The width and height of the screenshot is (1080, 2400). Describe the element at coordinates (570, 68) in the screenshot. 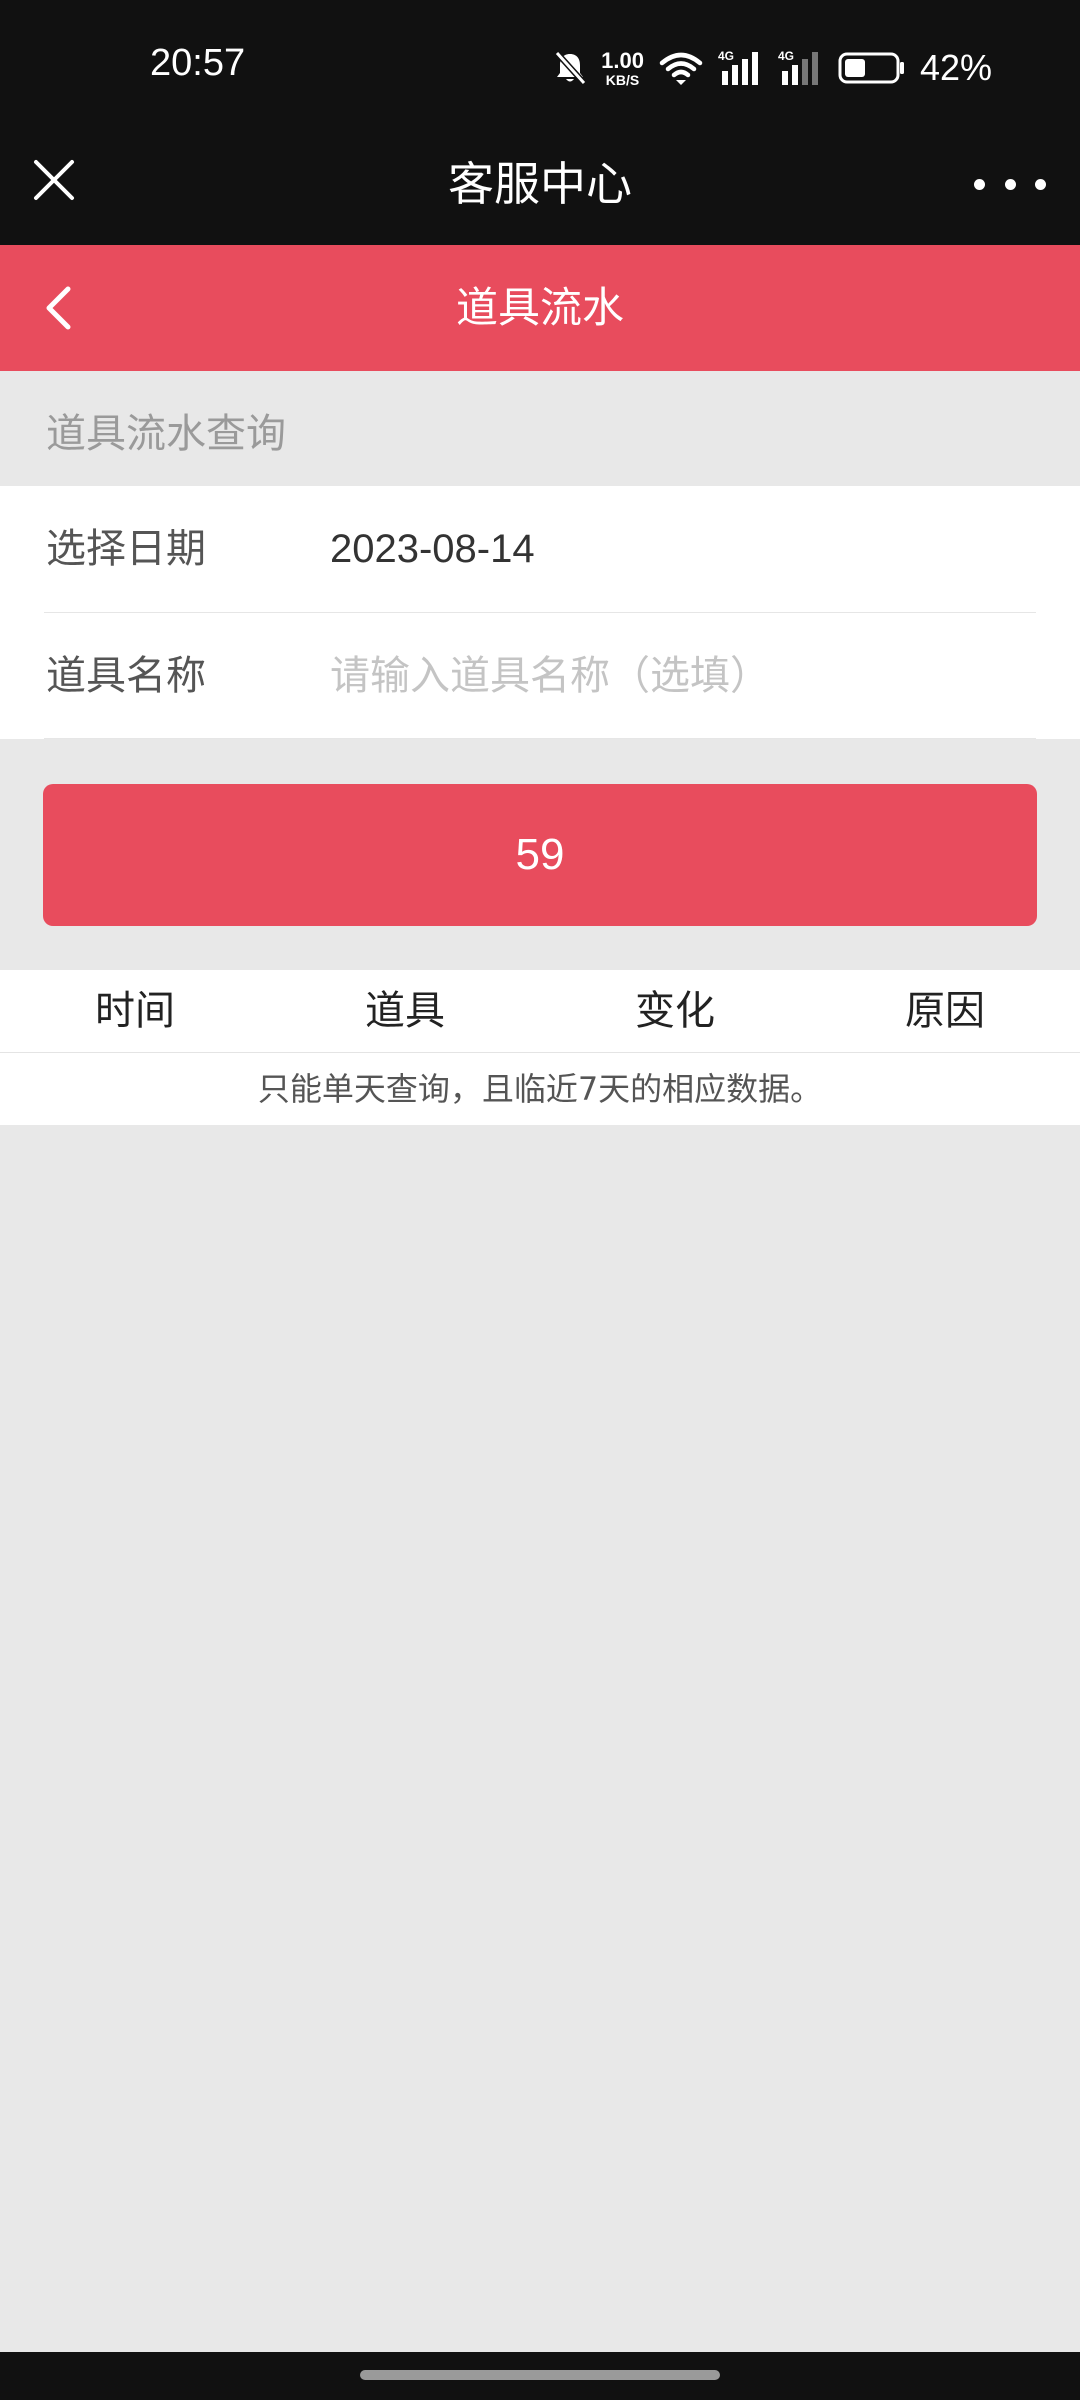

I see `bell-muted-icon` at that location.